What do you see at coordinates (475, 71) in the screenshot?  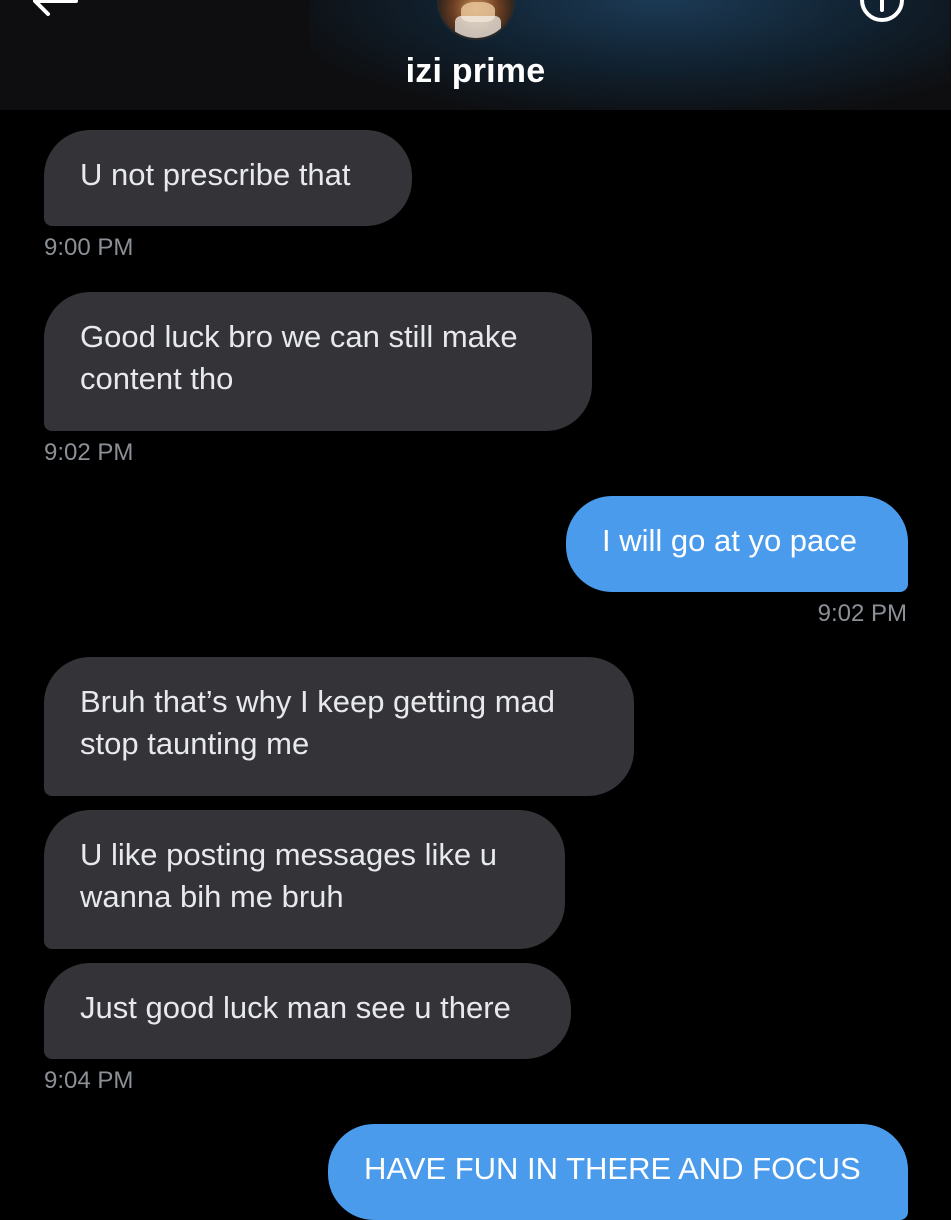 I see `contact-name: izi prime` at bounding box center [475, 71].